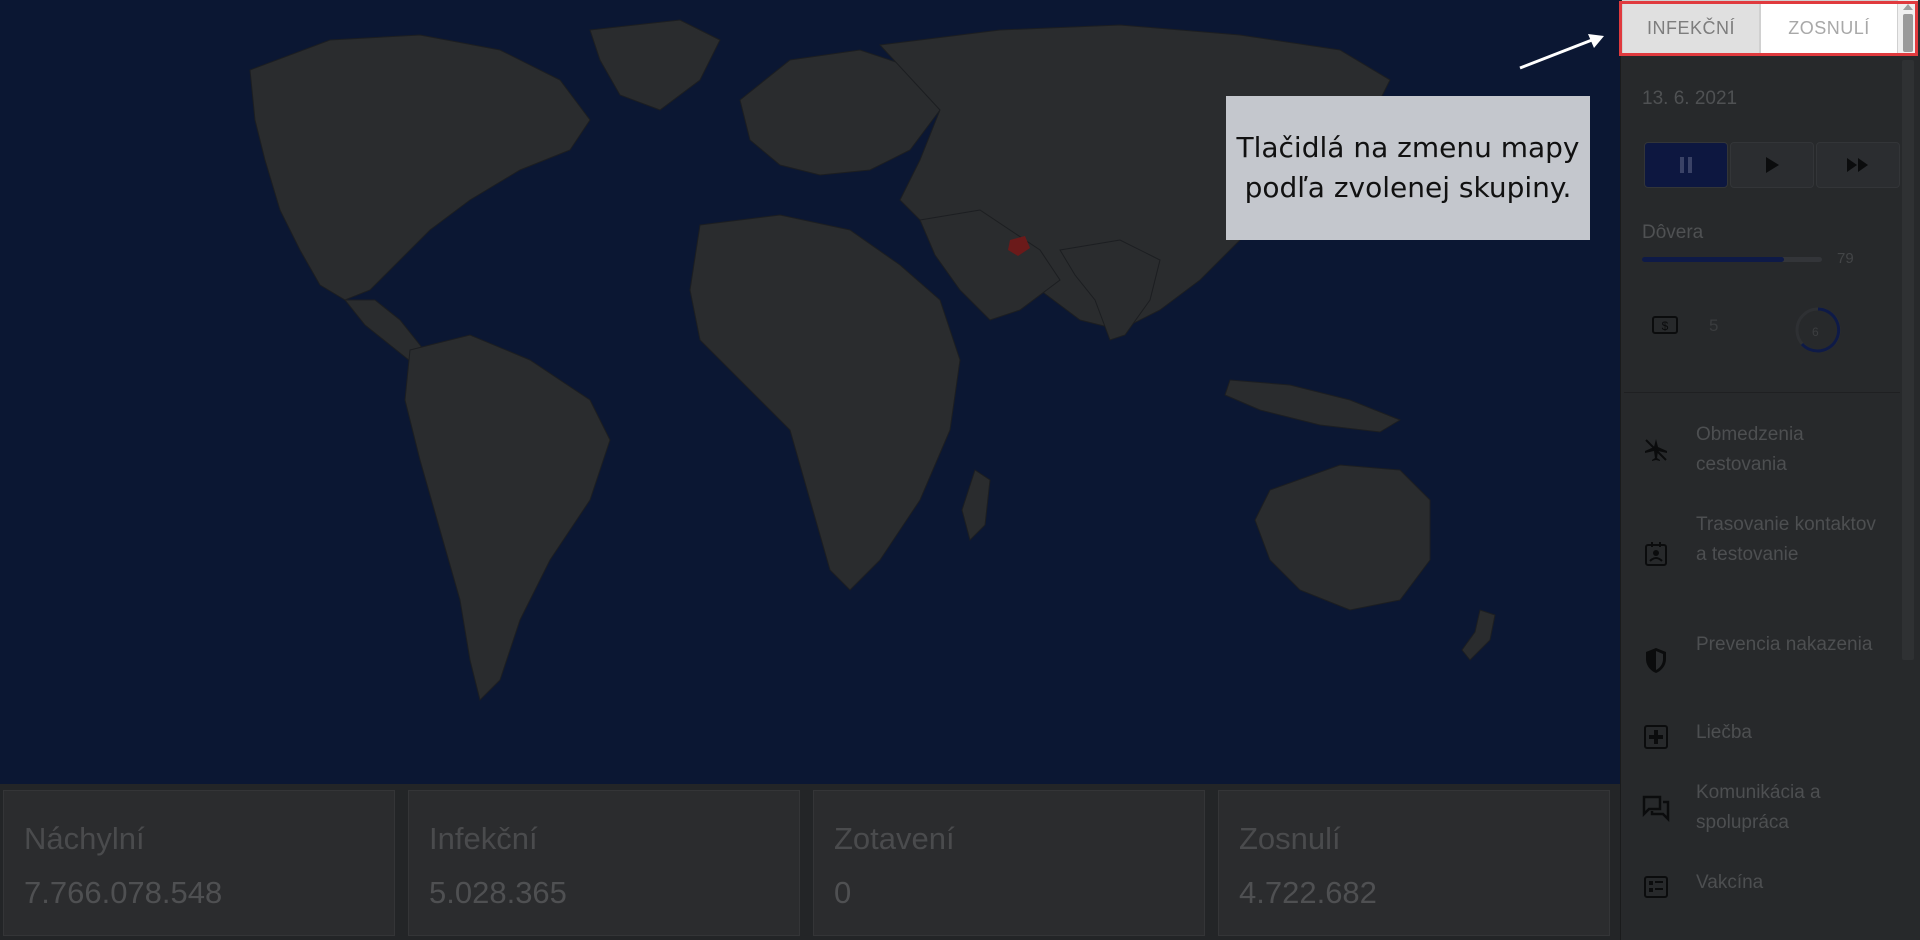 The width and height of the screenshot is (1920, 940). What do you see at coordinates (1478, 635) in the screenshot?
I see `new-zealand-shape` at bounding box center [1478, 635].